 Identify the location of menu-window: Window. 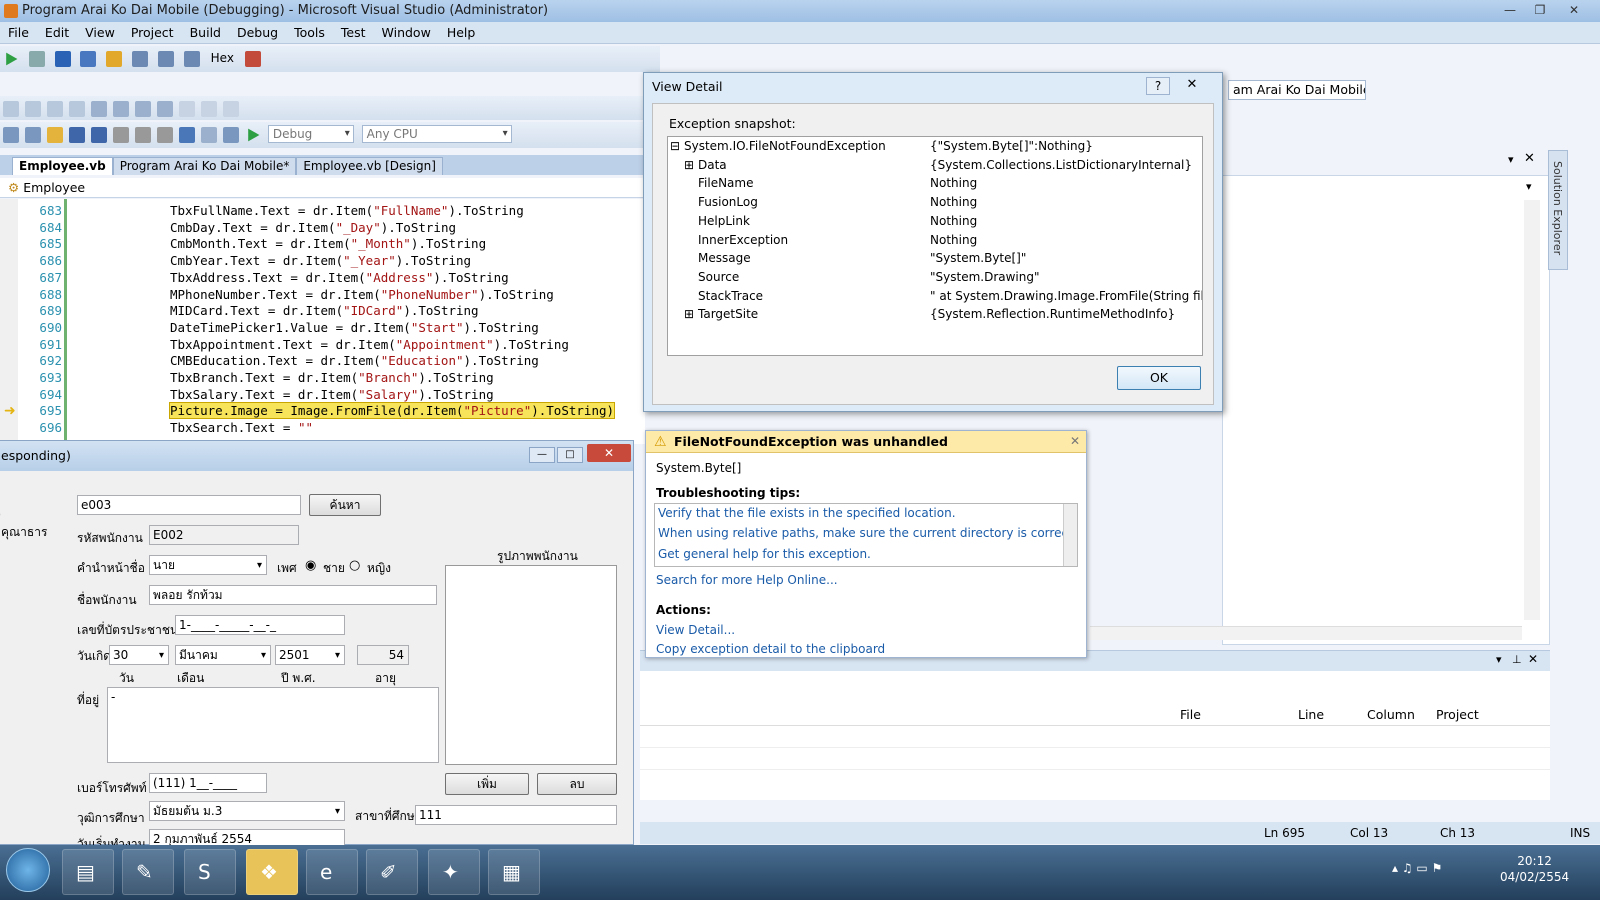
(406, 33).